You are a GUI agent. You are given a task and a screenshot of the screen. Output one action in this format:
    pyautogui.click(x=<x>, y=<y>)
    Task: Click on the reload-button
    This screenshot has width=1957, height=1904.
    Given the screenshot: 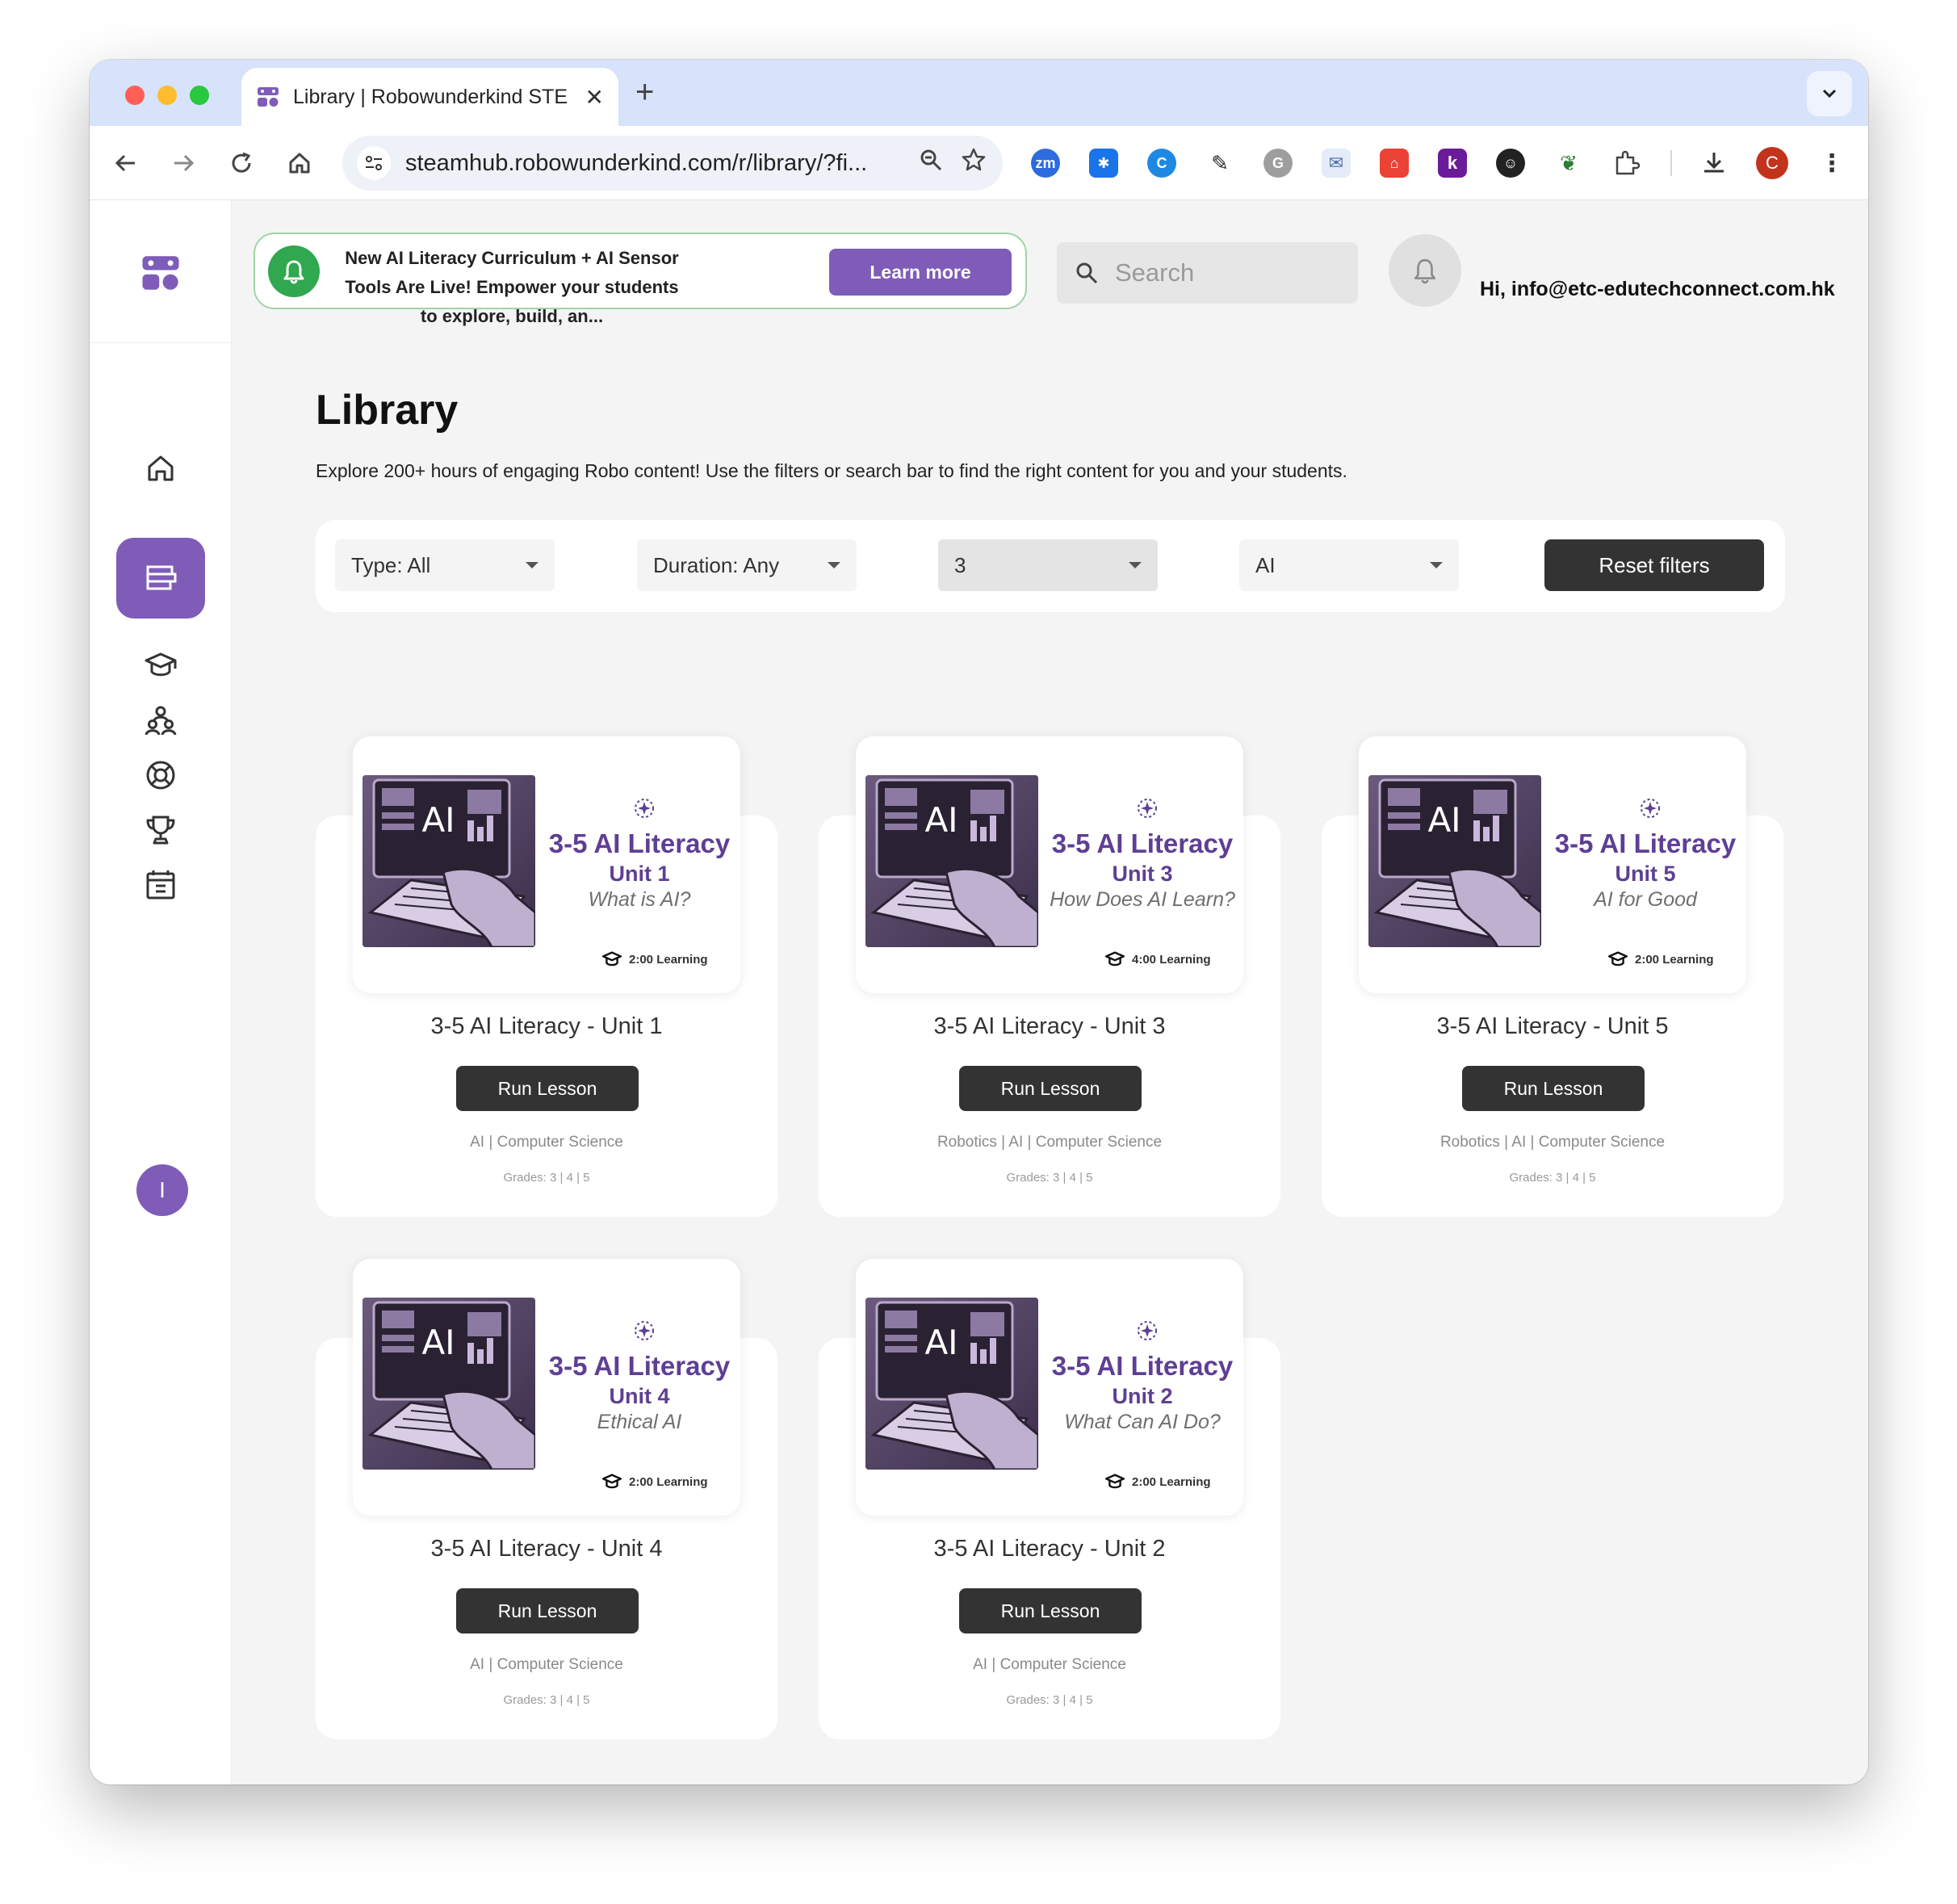 What is the action you would take?
    pyautogui.click(x=241, y=163)
    